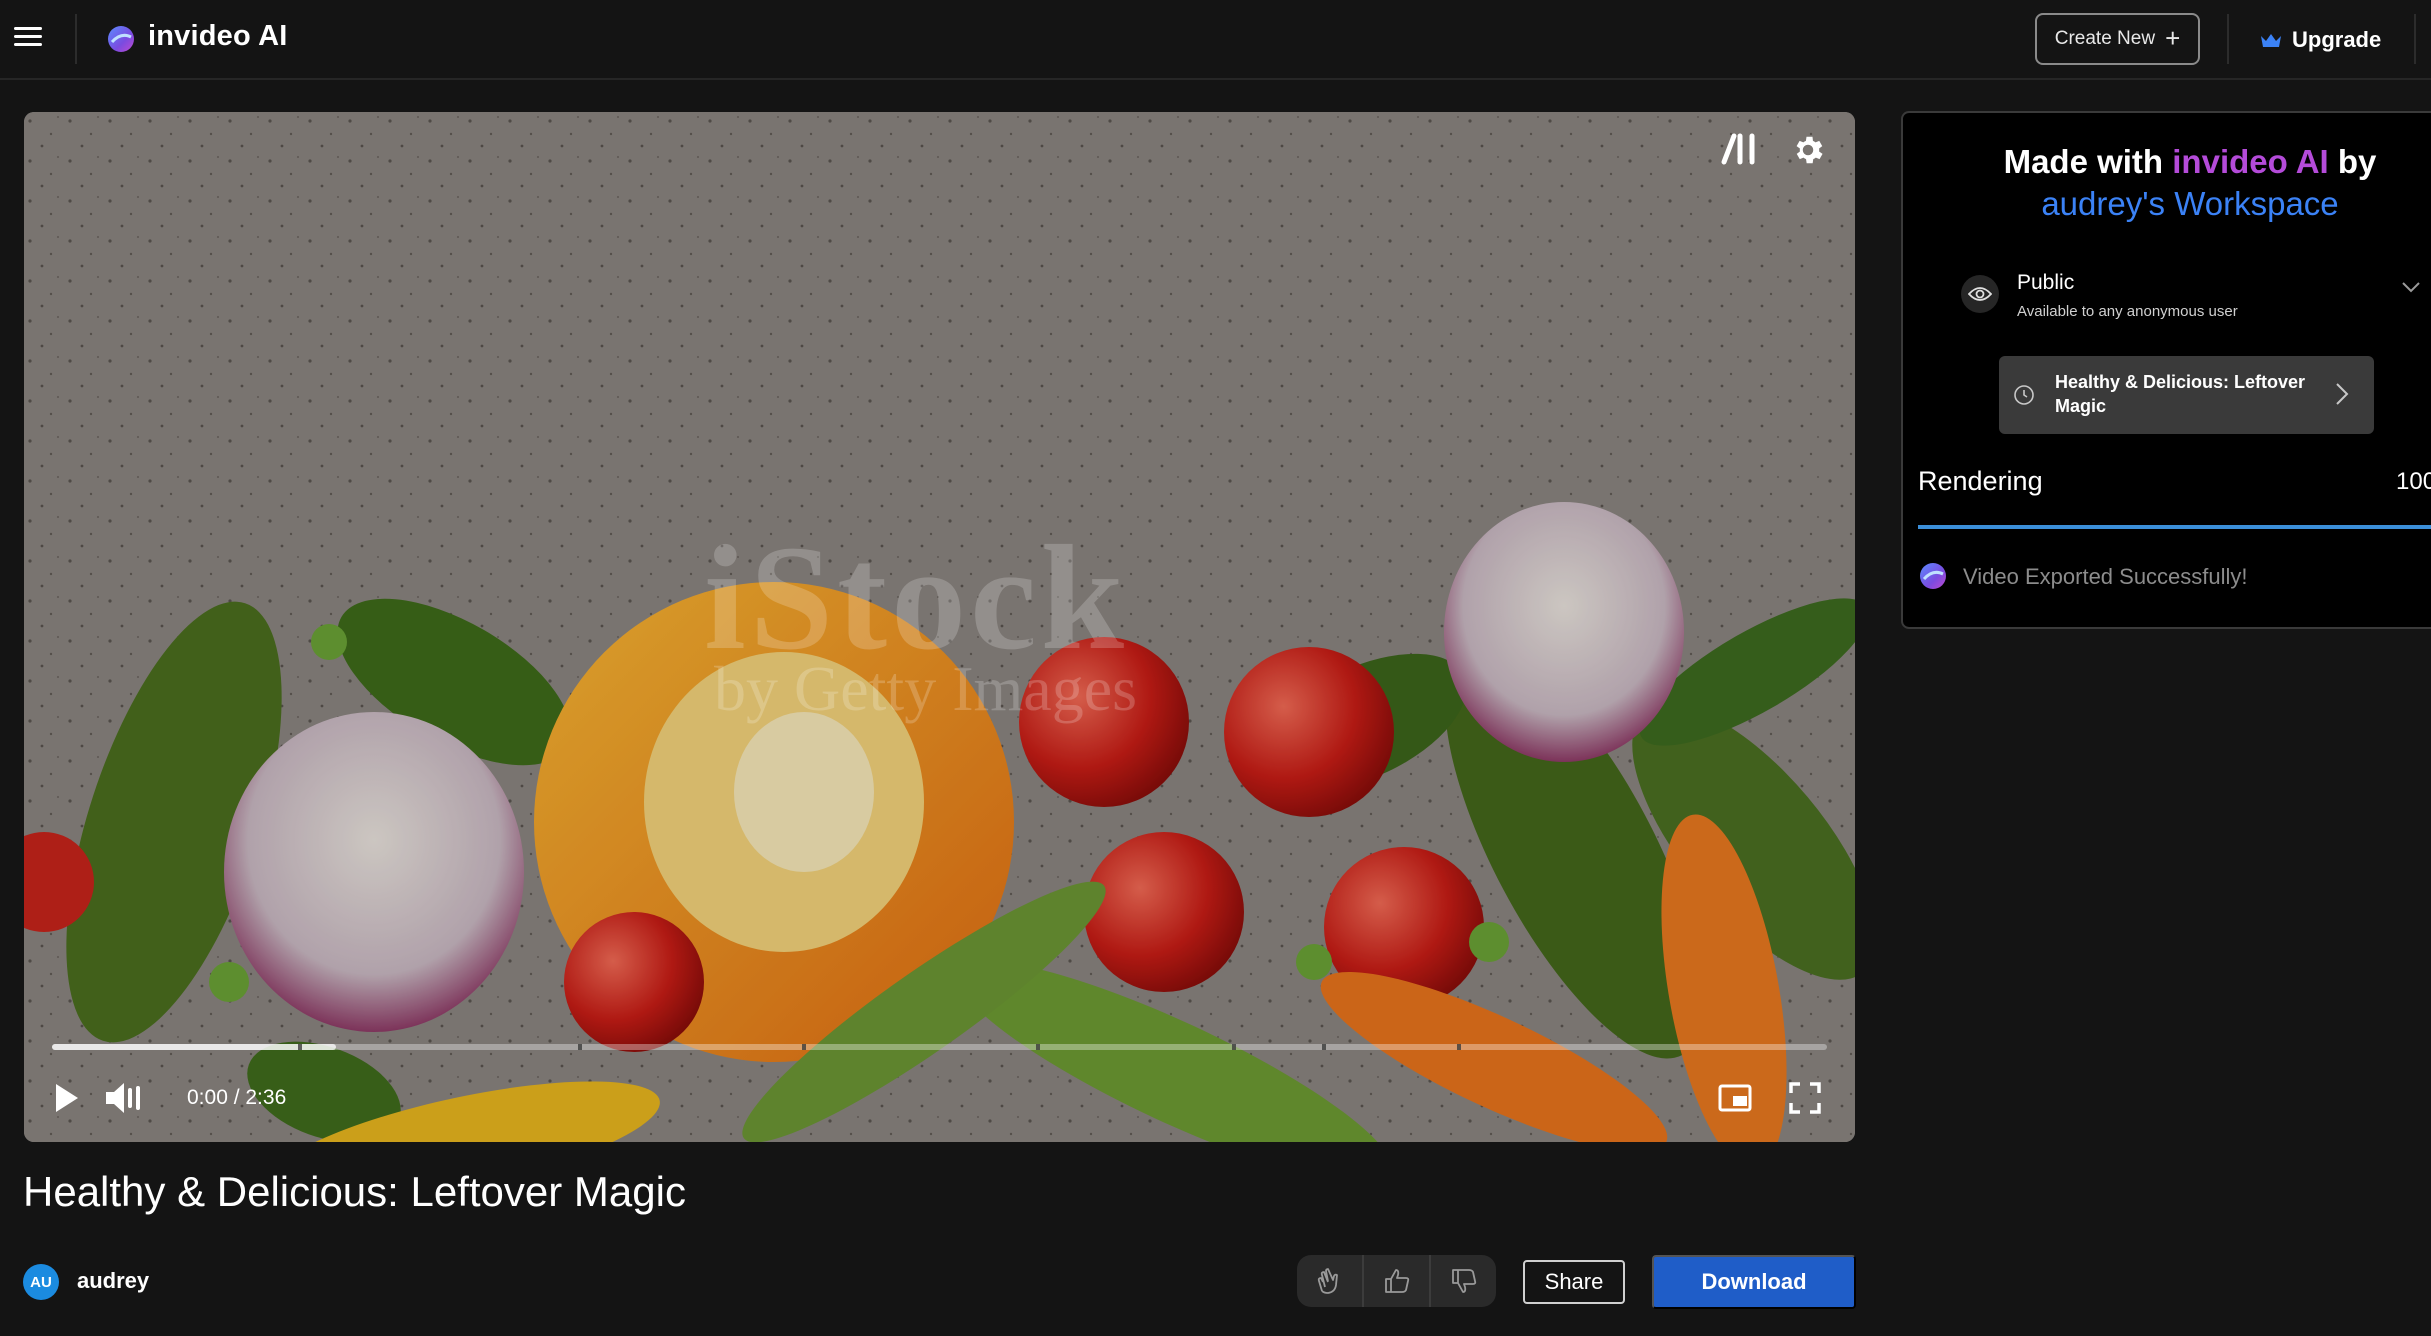 Image resolution: width=2431 pixels, height=1336 pixels. What do you see at coordinates (2088, 161) in the screenshot?
I see `made-with-prefix: Made with` at bounding box center [2088, 161].